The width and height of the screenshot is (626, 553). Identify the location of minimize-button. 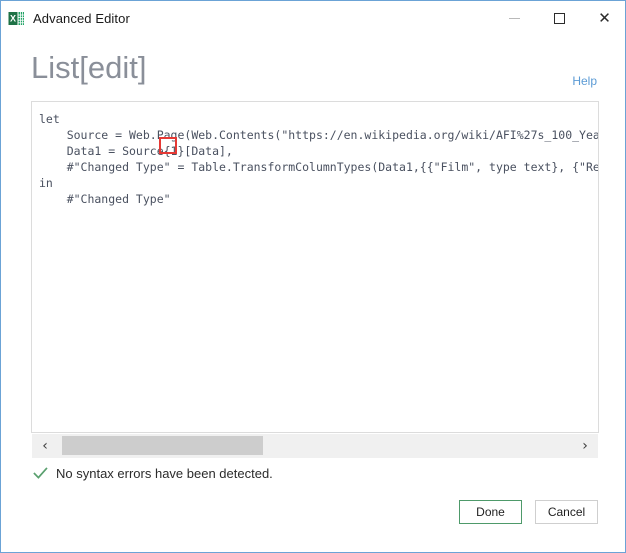
(514, 18).